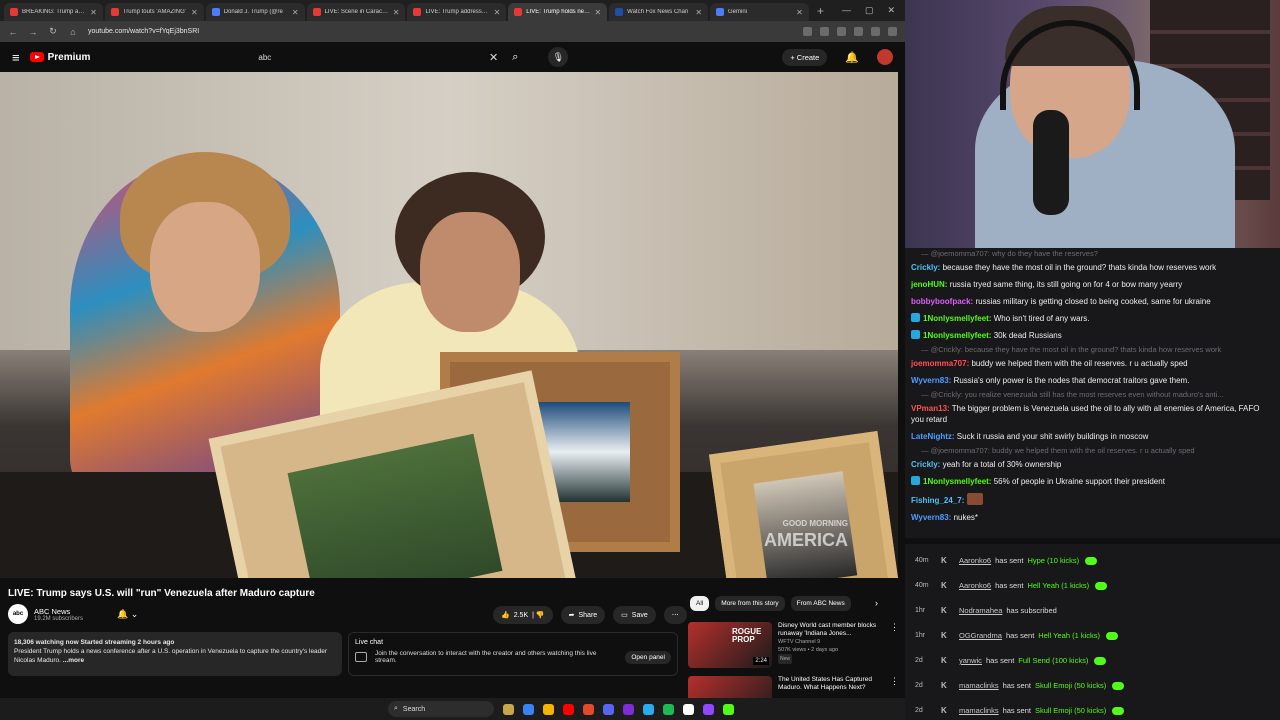 The width and height of the screenshot is (1280, 720). Describe the element at coordinates (940, 363) in the screenshot. I see `chat-username: joemomma707:` at that location.